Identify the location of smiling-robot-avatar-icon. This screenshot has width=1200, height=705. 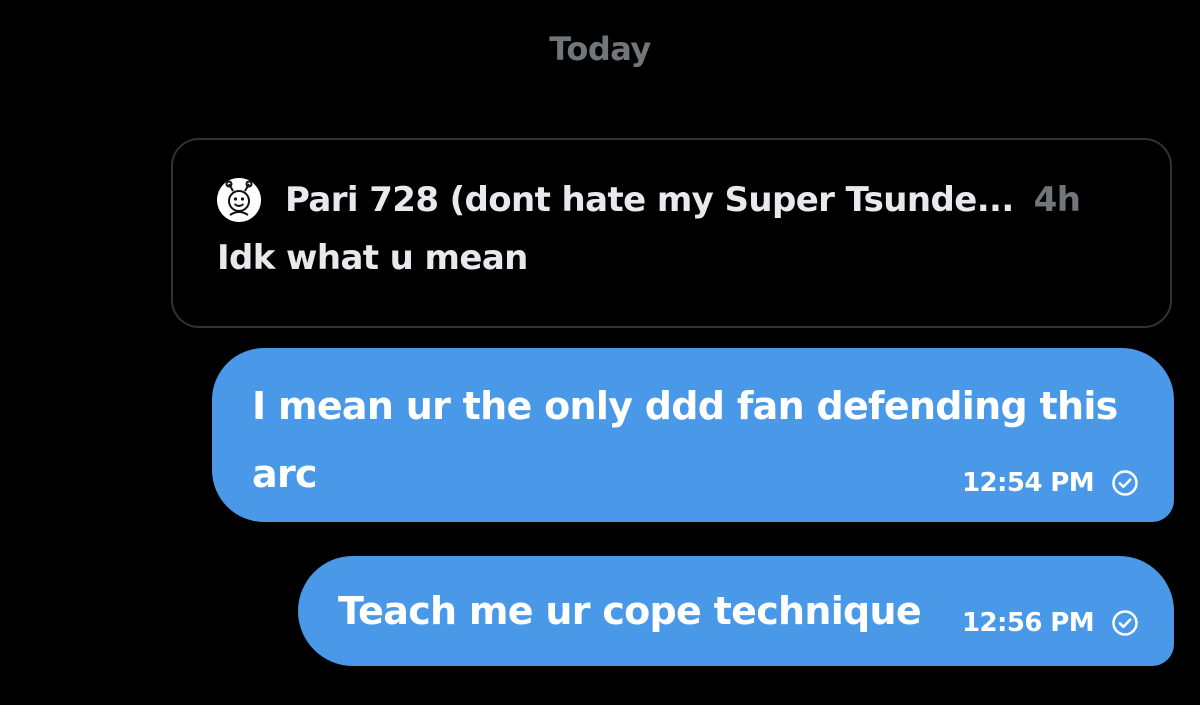
(239, 200).